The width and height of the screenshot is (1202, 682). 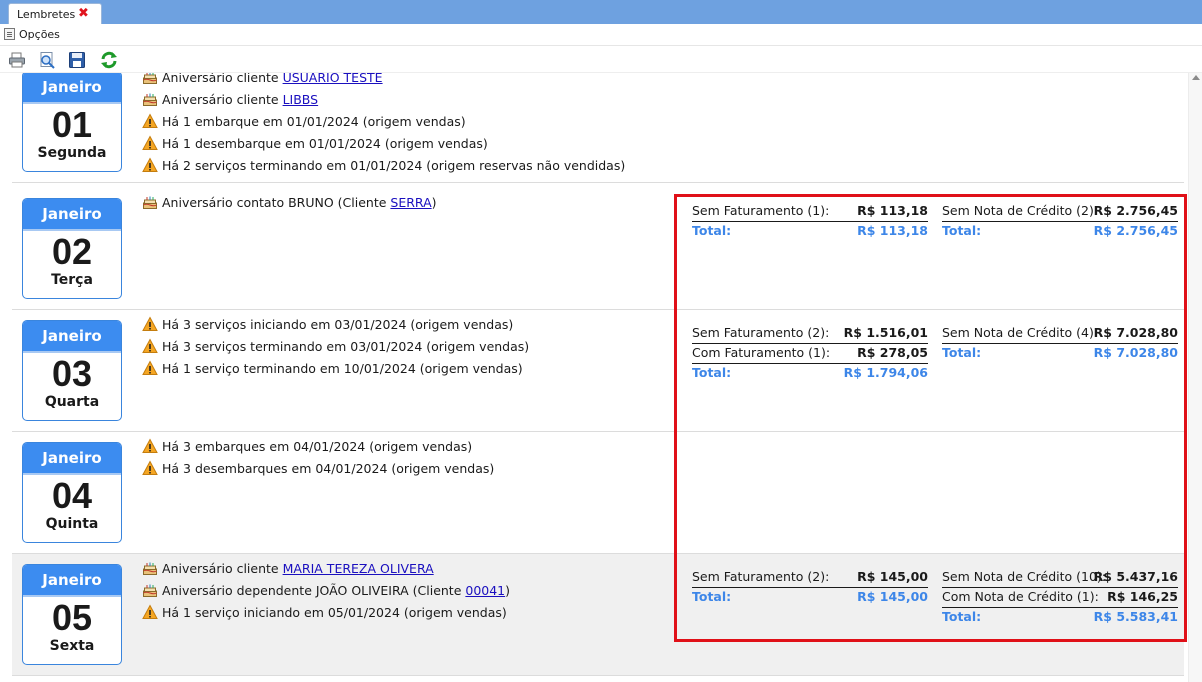 I want to click on financial-row: Sem Nota de Crédito (2): R$ 2.756,45, so click(x=1060, y=212).